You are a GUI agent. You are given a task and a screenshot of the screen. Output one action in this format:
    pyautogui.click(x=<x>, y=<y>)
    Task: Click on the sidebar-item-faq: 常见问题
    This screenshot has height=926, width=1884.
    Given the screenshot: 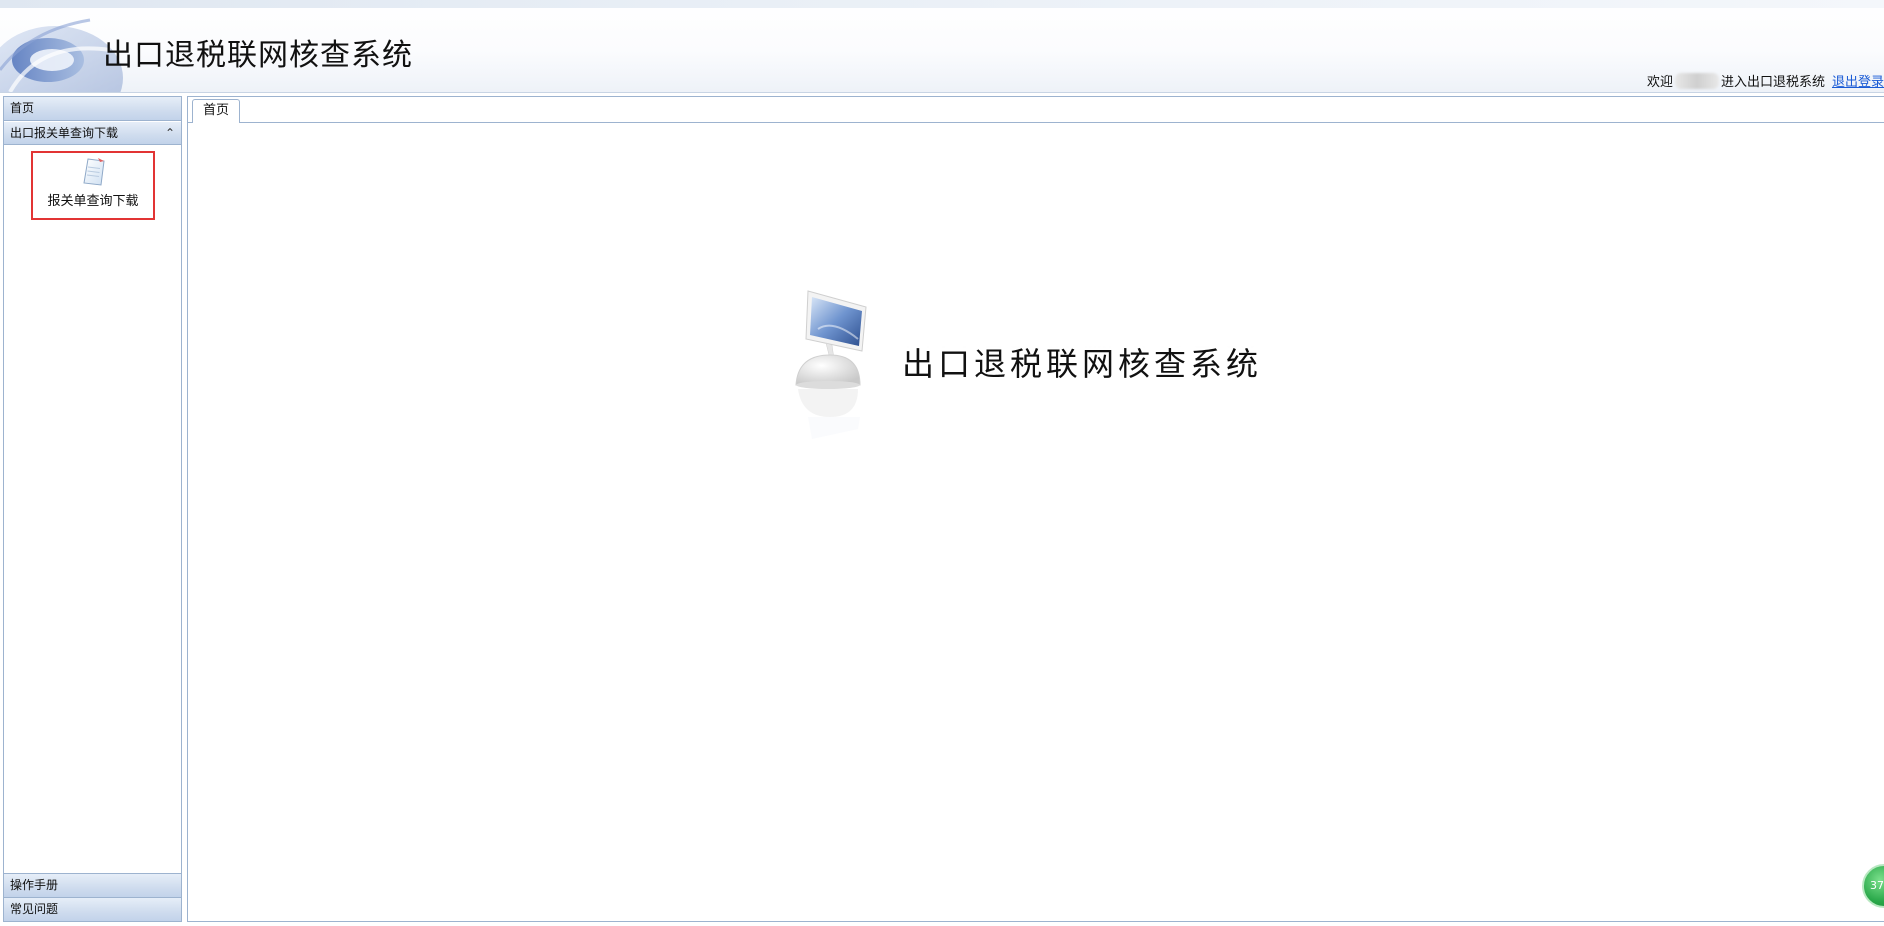 What is the action you would take?
    pyautogui.click(x=92, y=909)
    